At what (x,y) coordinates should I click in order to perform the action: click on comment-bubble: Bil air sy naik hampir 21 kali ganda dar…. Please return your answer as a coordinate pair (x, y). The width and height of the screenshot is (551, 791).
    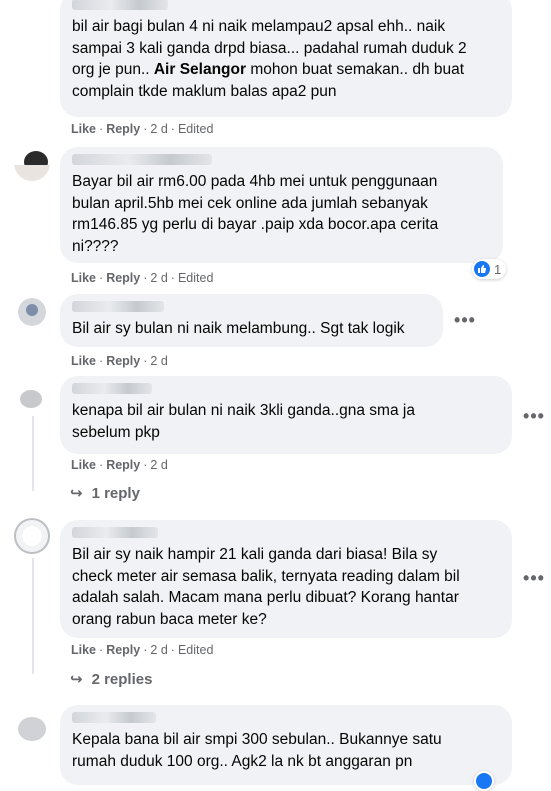
    Looking at the image, I should click on (286, 579).